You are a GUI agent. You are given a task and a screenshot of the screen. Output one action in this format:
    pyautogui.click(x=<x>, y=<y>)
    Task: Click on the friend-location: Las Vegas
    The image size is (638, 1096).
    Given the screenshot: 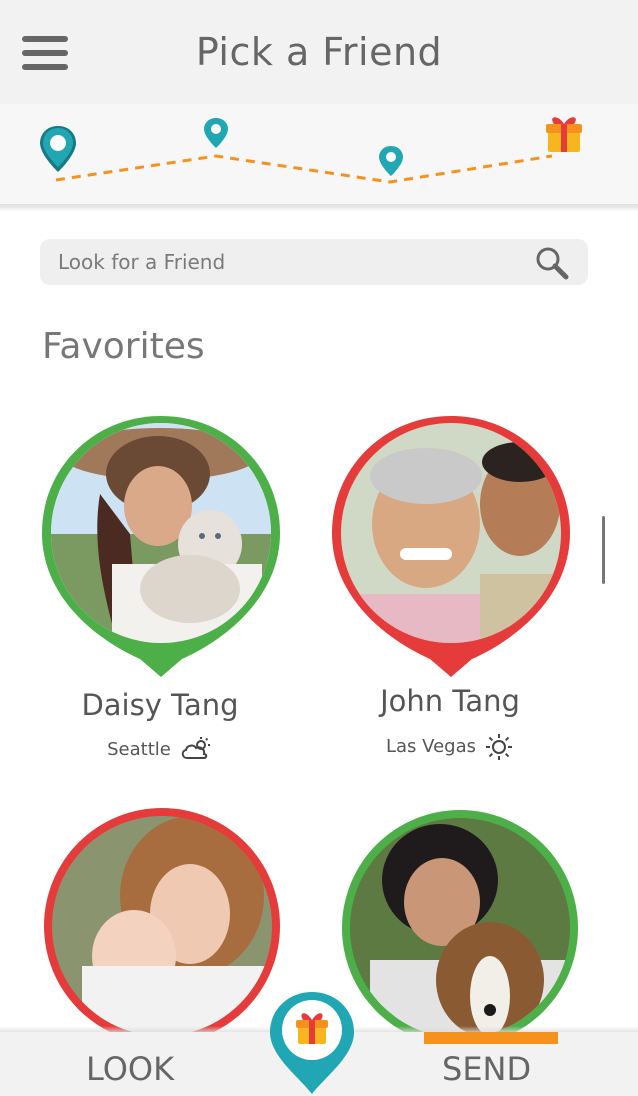 What is the action you would take?
    pyautogui.click(x=450, y=747)
    